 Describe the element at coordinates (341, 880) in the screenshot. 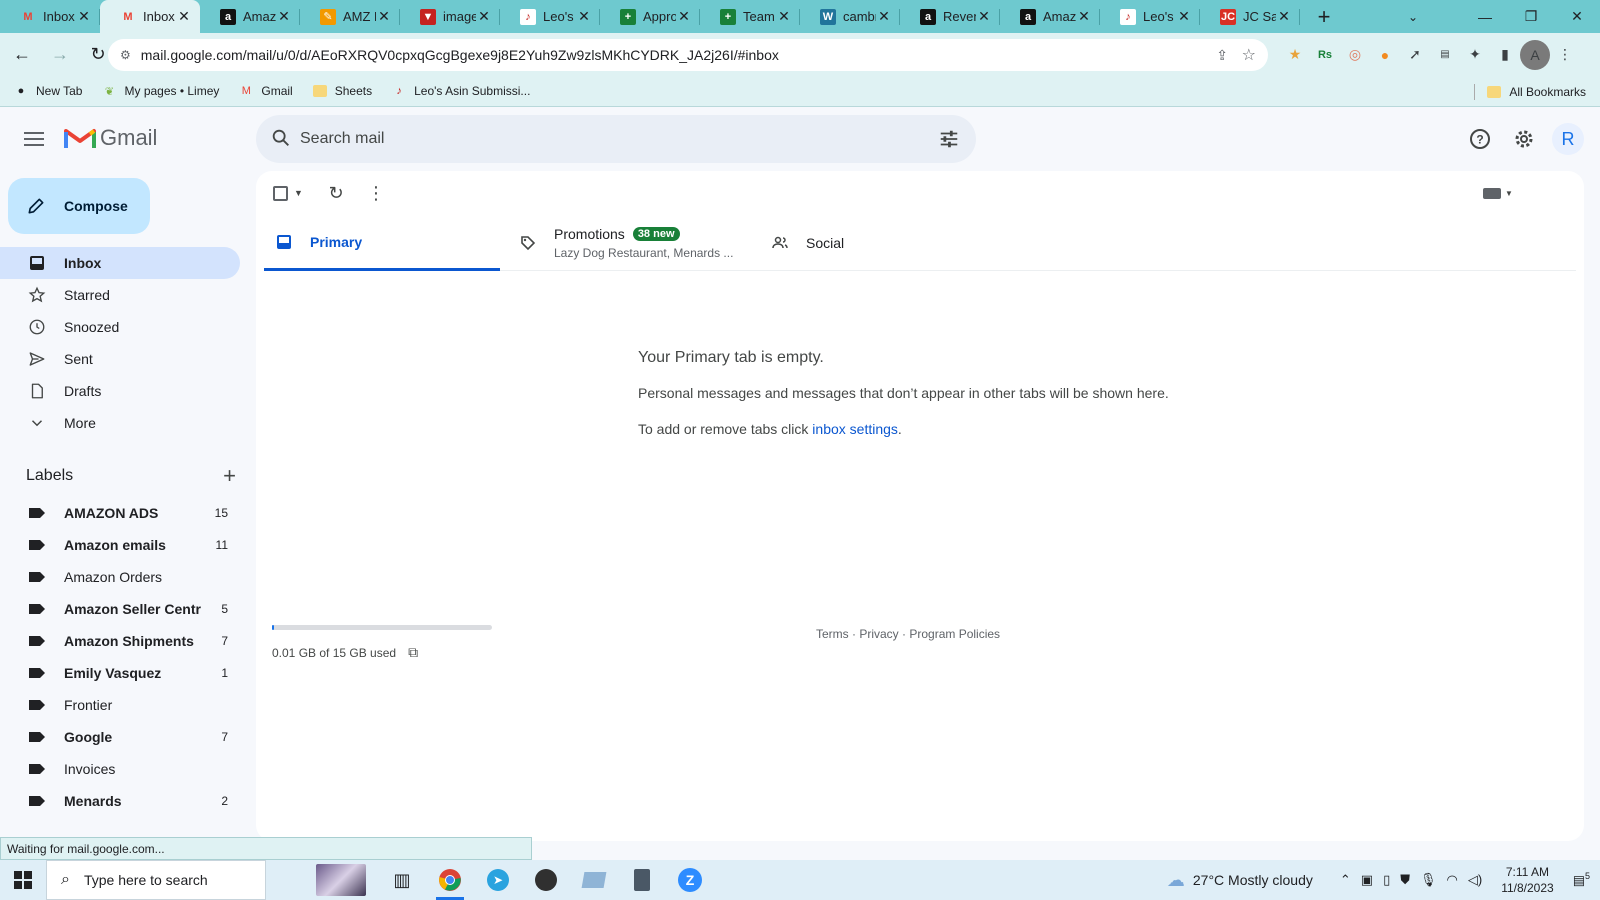

I see `search-highlight-image` at that location.